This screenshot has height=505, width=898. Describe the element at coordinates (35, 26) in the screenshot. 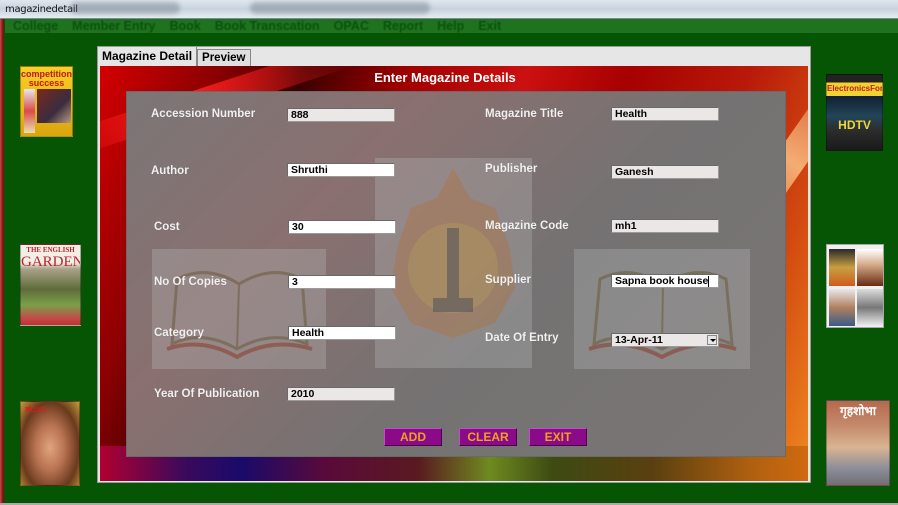

I see `menu-college: College` at that location.